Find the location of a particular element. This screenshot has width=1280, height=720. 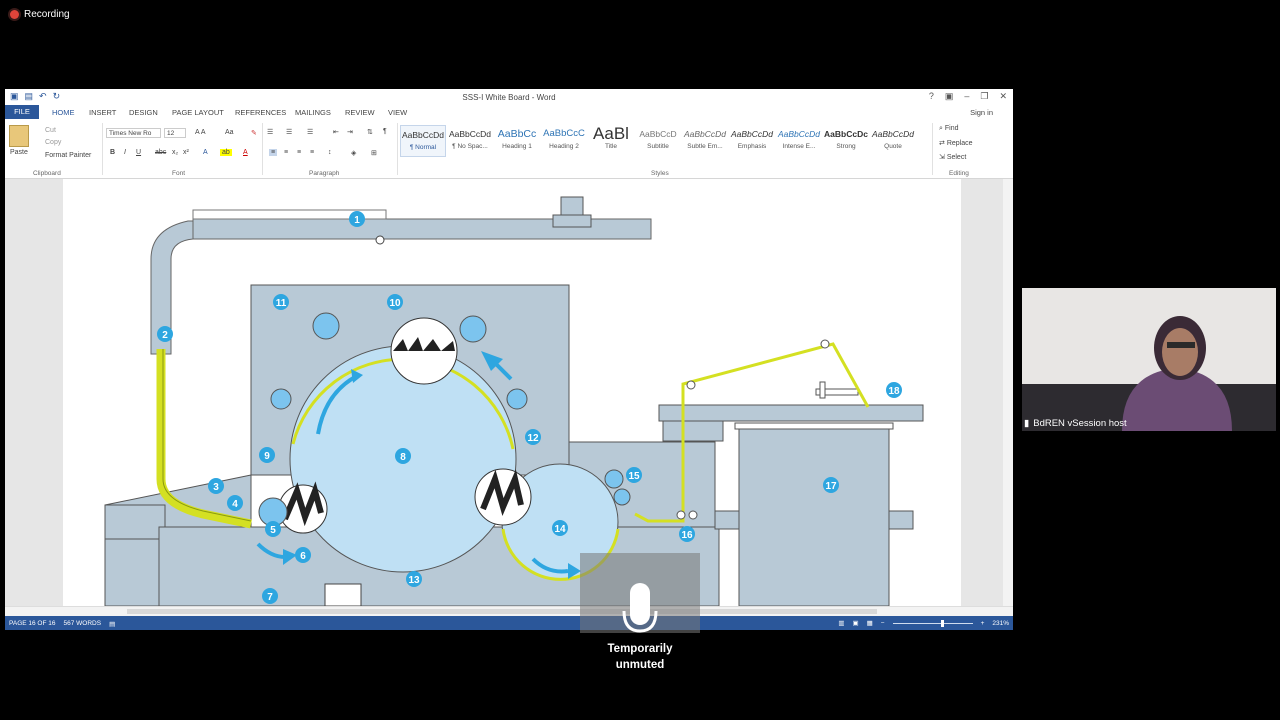

diagram-label: 16 is located at coordinates (687, 535).